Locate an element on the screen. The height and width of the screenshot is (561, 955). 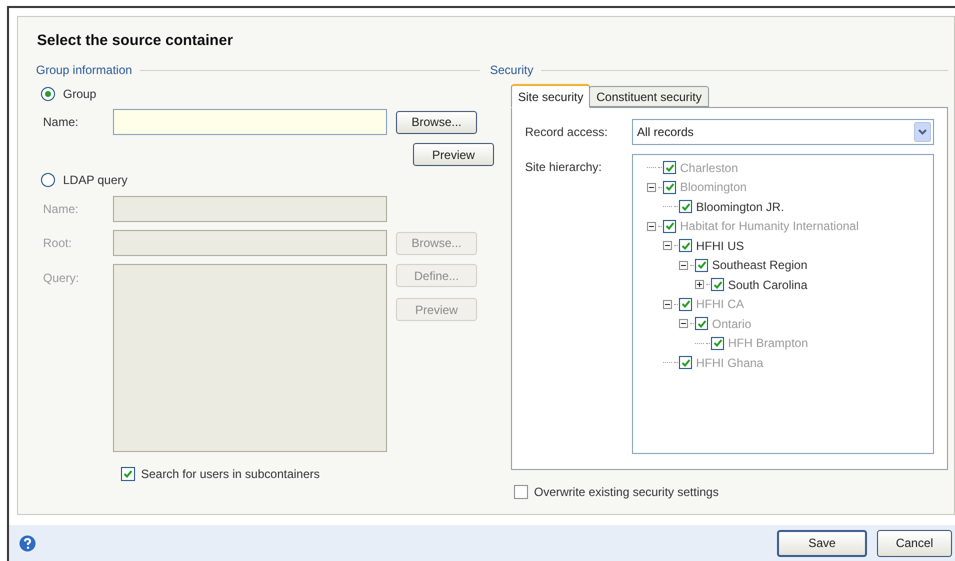
help-icon is located at coordinates (27, 543).